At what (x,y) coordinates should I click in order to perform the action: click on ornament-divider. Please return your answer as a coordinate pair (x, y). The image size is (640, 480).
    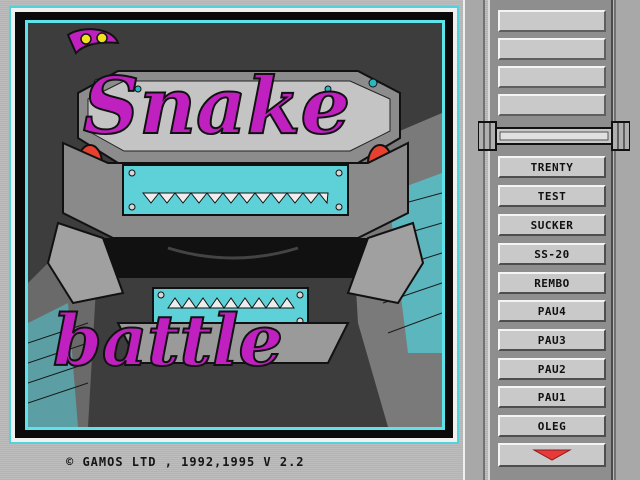
    Looking at the image, I should click on (554, 136).